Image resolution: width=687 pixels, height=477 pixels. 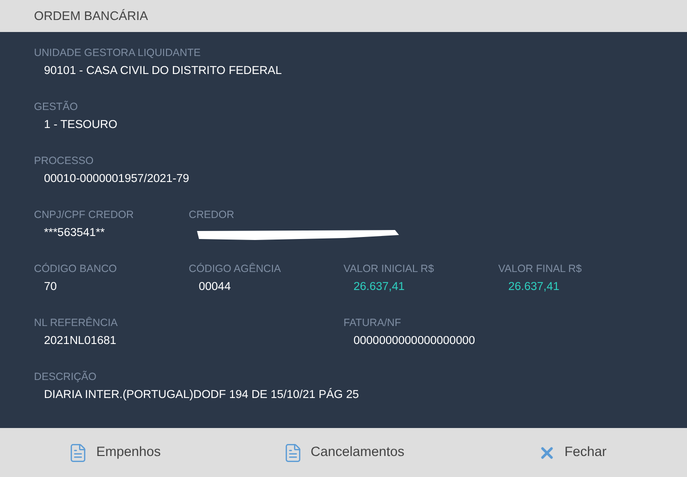 What do you see at coordinates (373, 323) in the screenshot?
I see `field-label: FATURA/NF` at bounding box center [373, 323].